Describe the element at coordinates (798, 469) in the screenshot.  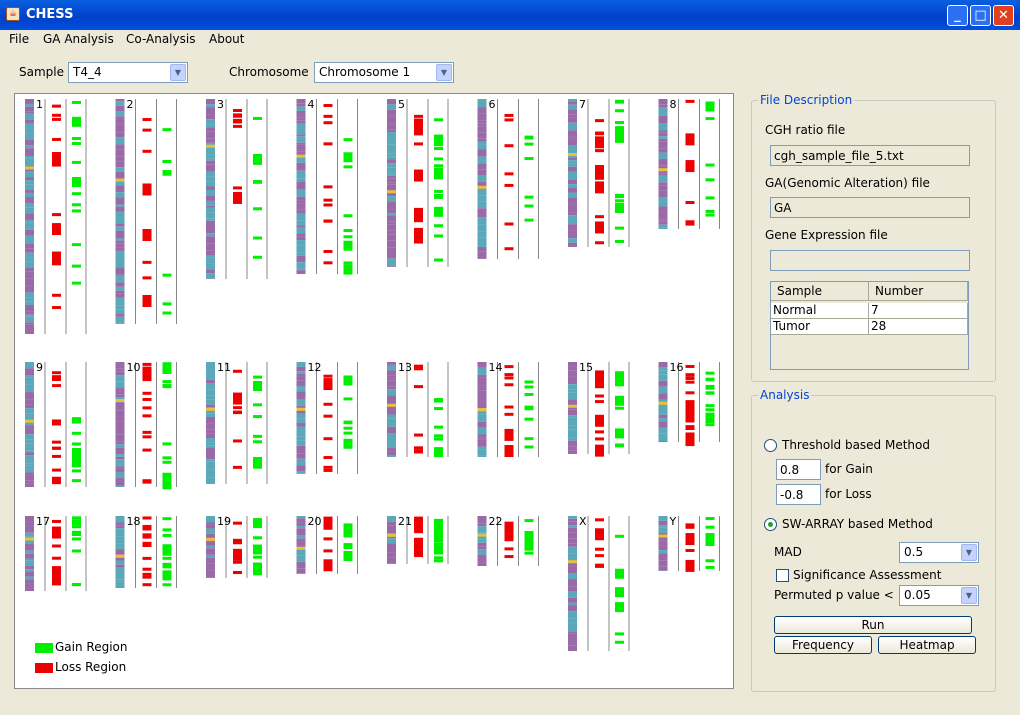
I see `gain-threshold-input: 0.8` at that location.